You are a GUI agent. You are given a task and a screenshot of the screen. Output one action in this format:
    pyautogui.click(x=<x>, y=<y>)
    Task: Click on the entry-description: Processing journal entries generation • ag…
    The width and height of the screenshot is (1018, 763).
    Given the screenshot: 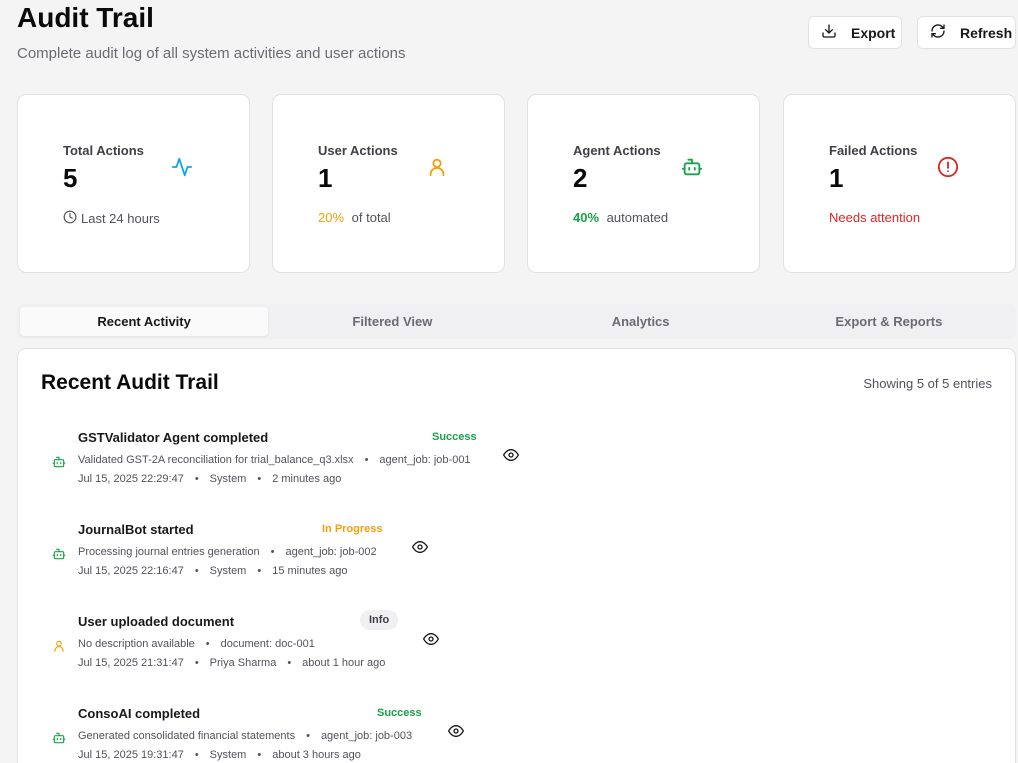 What is the action you would take?
    pyautogui.click(x=227, y=552)
    